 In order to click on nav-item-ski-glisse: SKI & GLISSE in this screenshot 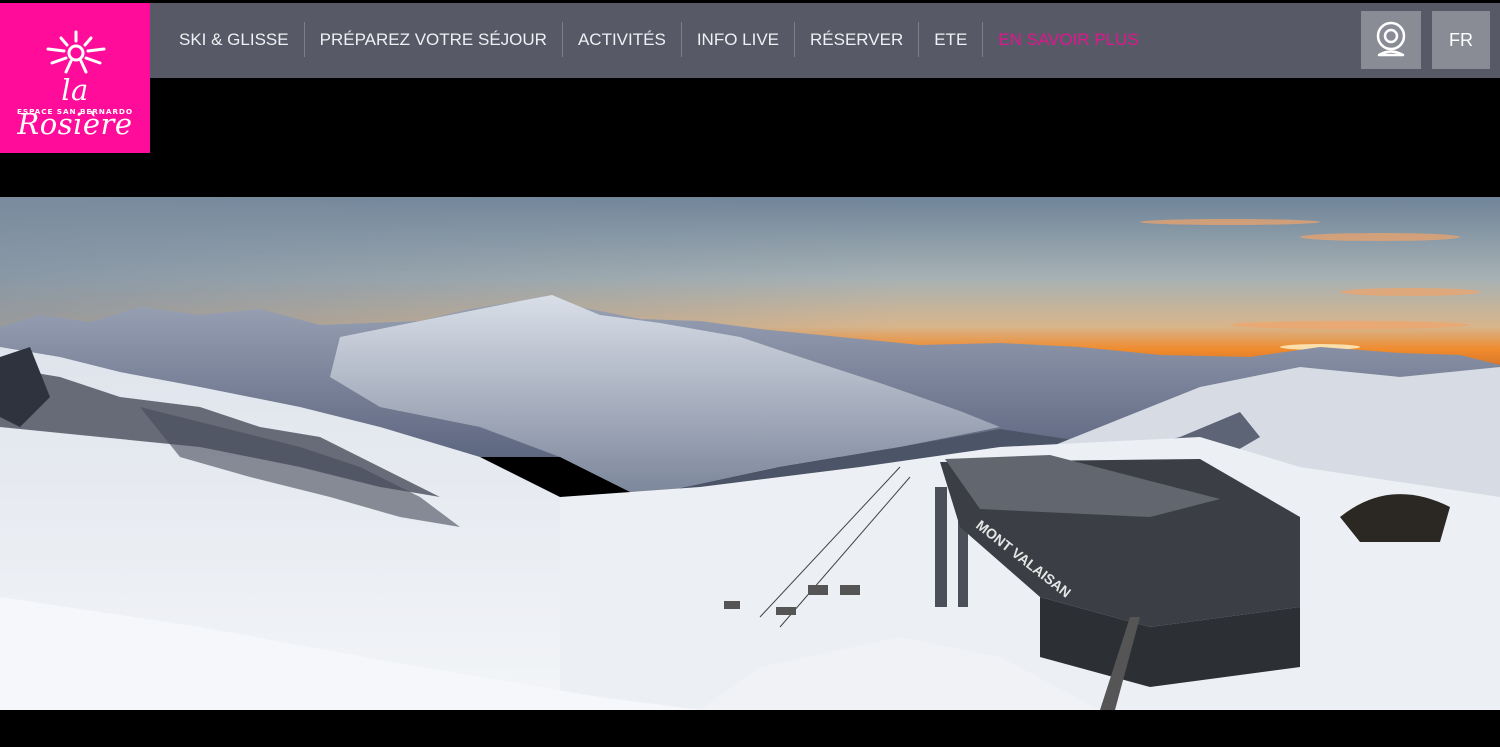, I will do `click(234, 39)`.